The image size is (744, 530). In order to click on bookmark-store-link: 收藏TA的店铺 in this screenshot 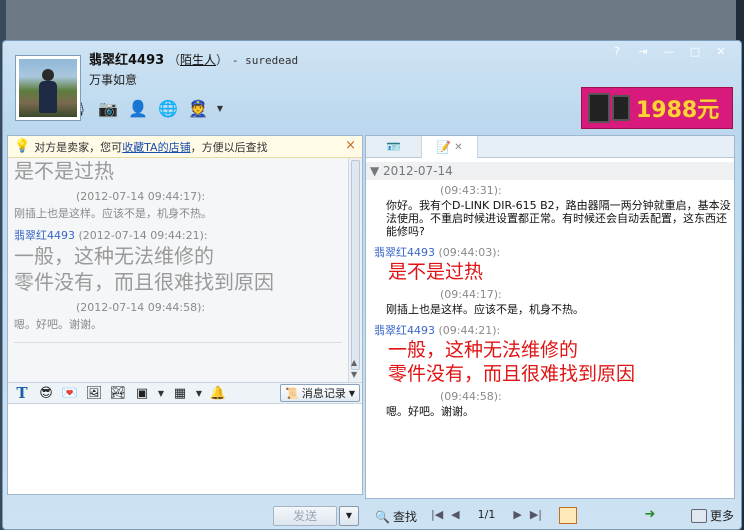, I will do `click(156, 147)`.